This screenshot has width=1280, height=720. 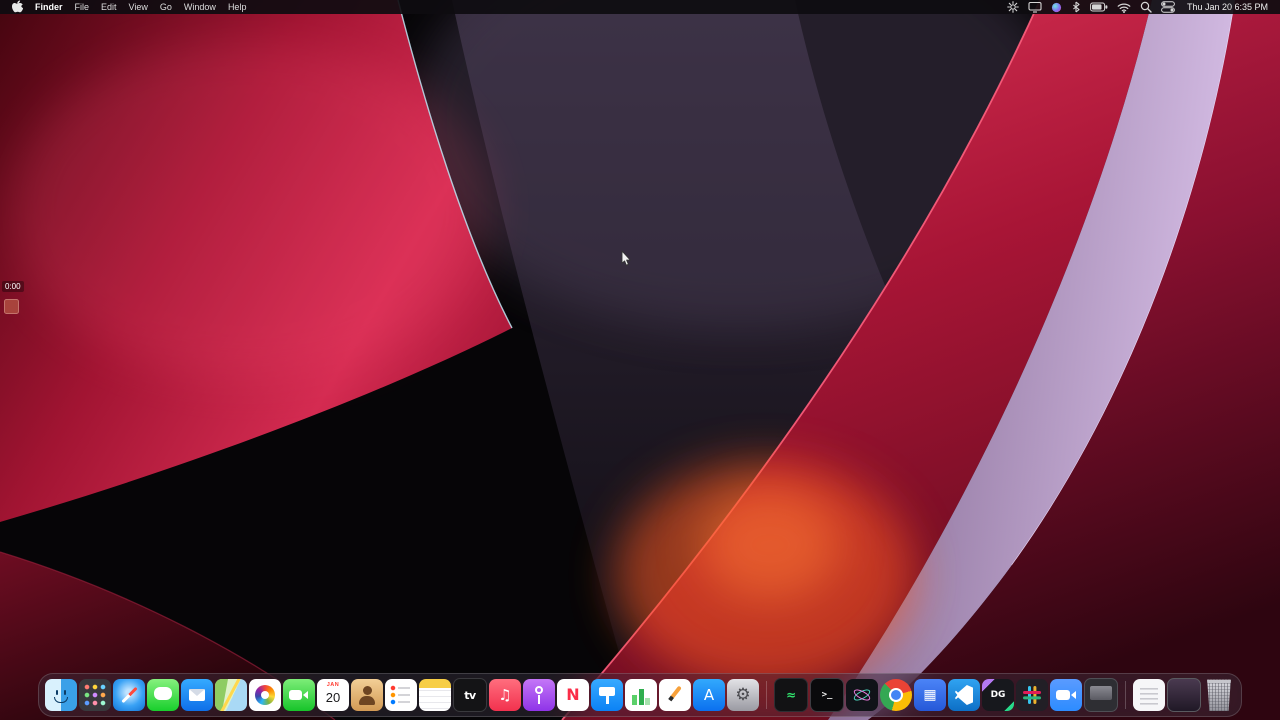 I want to click on dock: JAN 20 tv ♫ N A ⚙ ≈ >_ ▦ DG, so click(x=640, y=695).